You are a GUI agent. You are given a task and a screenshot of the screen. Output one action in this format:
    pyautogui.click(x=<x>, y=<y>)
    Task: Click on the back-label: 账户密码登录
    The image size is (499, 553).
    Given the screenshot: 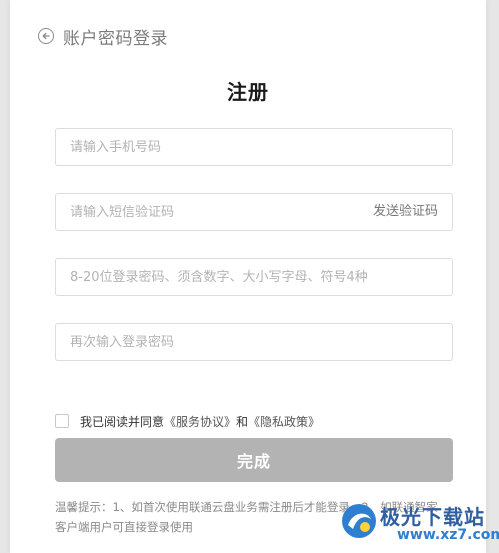 What is the action you would take?
    pyautogui.click(x=115, y=38)
    